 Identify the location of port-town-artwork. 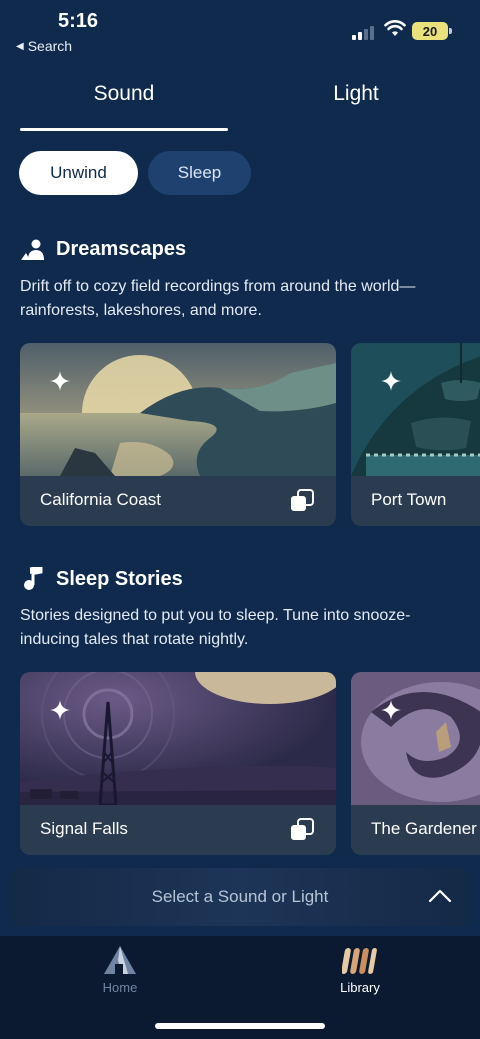
(415, 409).